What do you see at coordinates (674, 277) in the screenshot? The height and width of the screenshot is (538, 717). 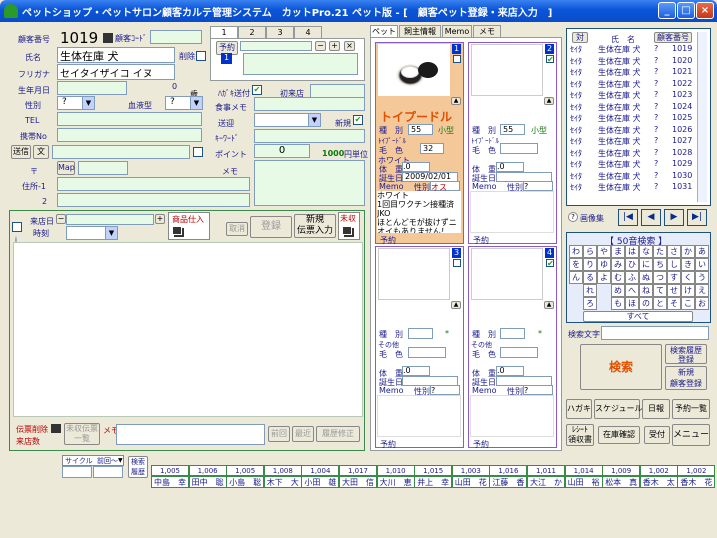 I see `kana-key: す` at bounding box center [674, 277].